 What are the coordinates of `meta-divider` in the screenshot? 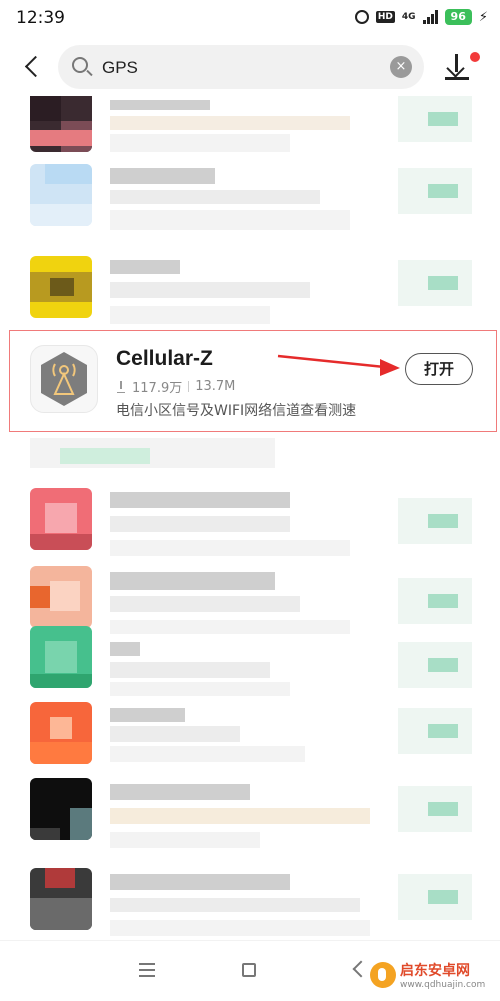 It's located at (189, 386).